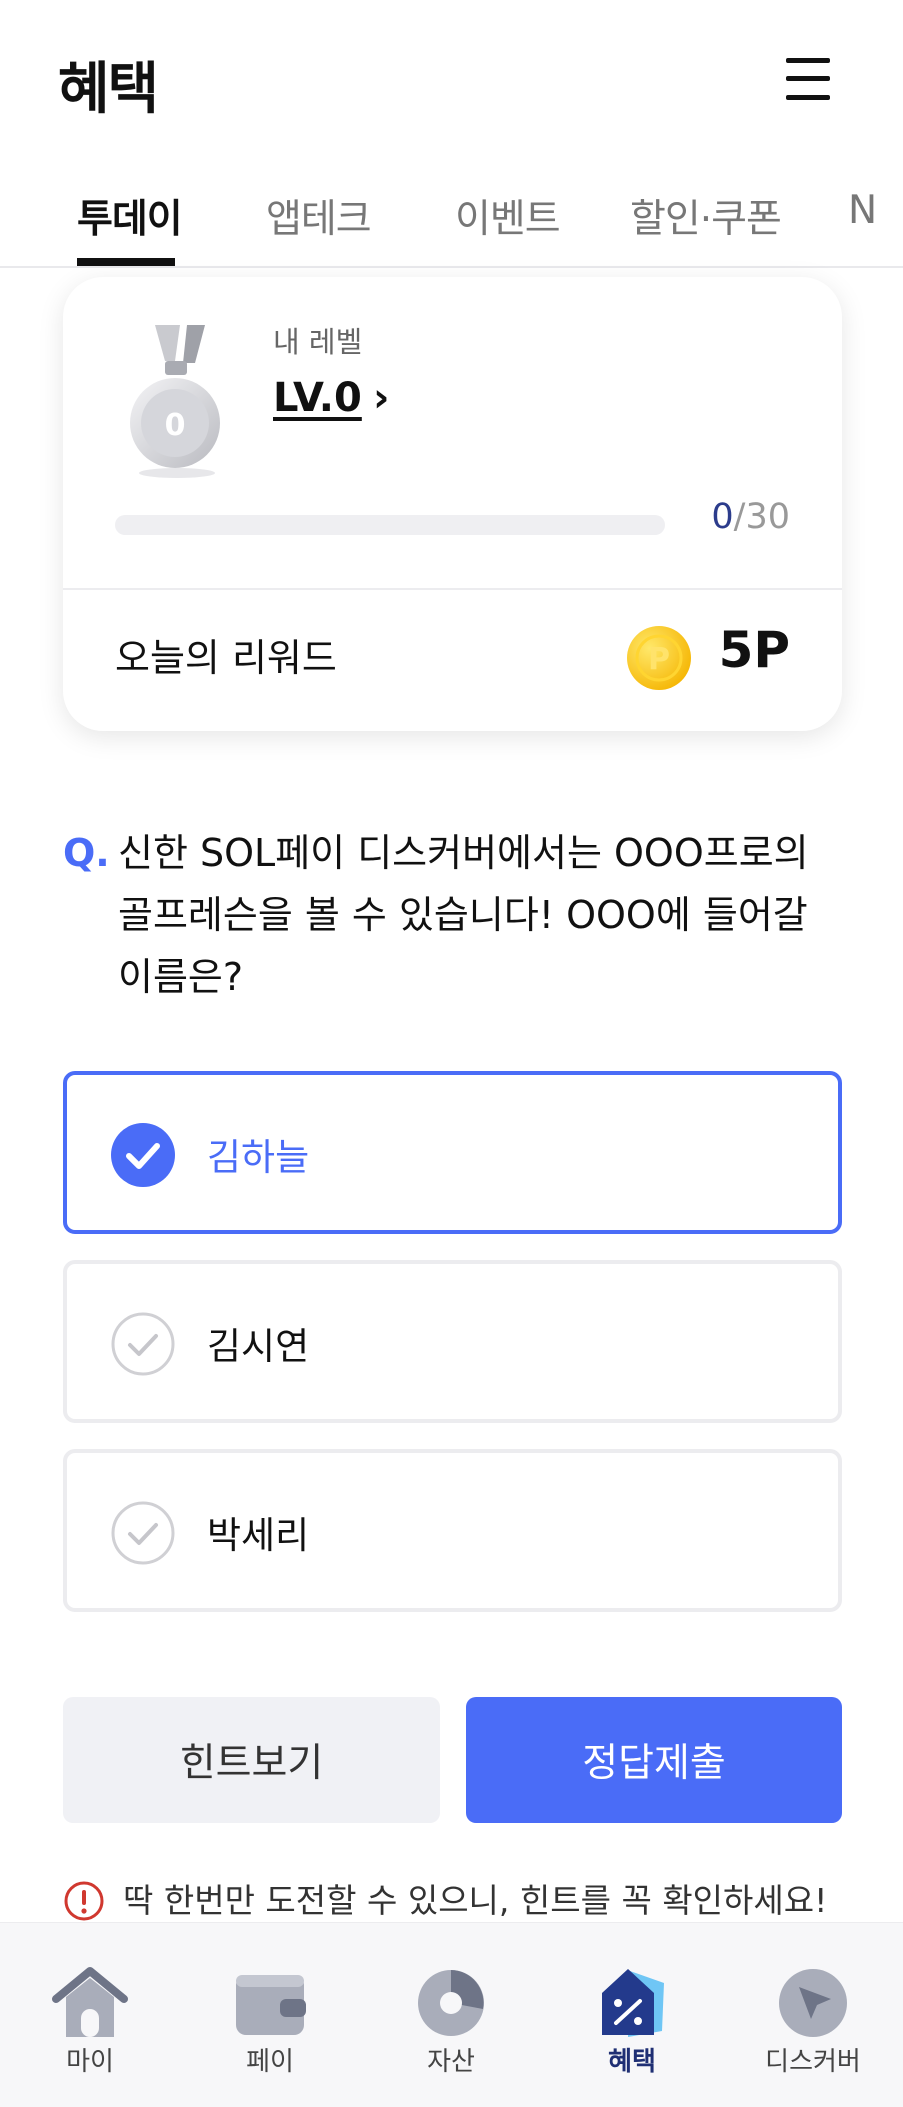 Image resolution: width=903 pixels, height=2107 pixels. What do you see at coordinates (452, 1341) in the screenshot?
I see `answer-option: 김시연` at bounding box center [452, 1341].